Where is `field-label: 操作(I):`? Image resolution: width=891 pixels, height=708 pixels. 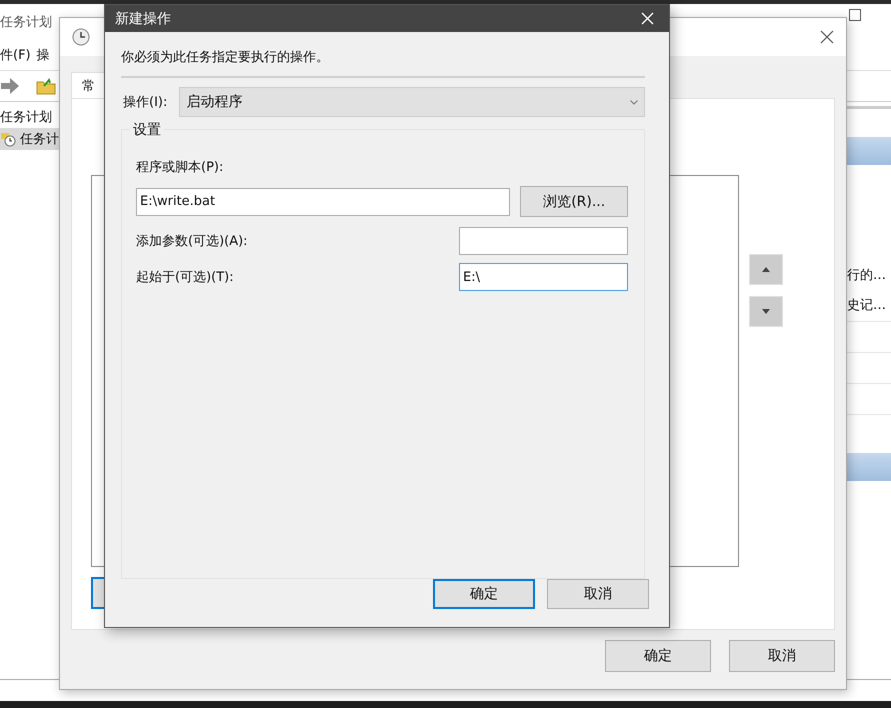 field-label: 操作(I): is located at coordinates (145, 102).